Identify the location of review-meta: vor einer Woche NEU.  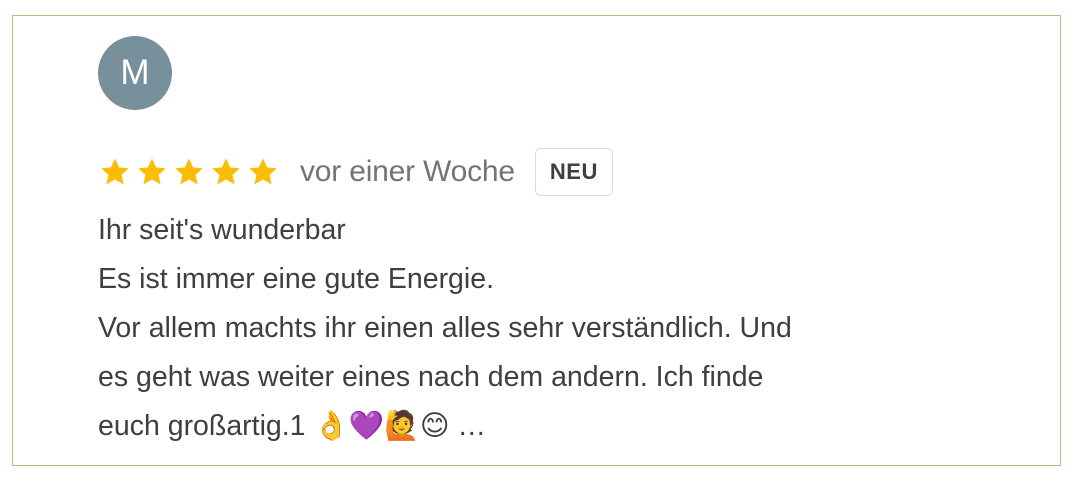
(355, 172).